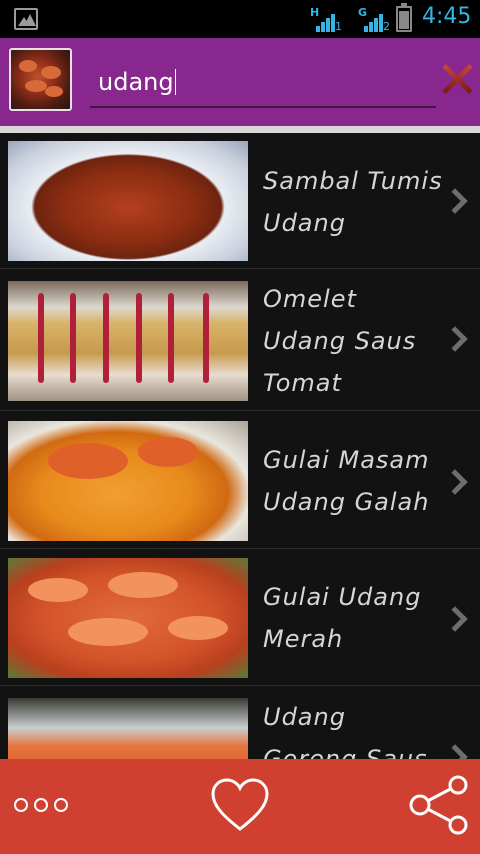  I want to click on recipe-title: Gulai Masam Udang Galah, so click(346, 481).